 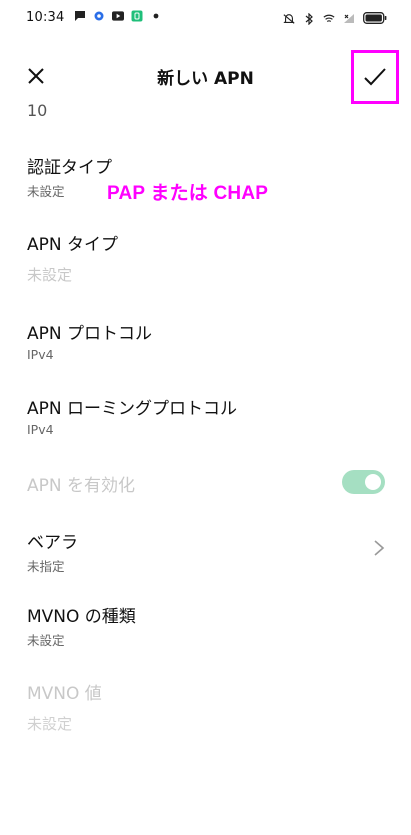 What do you see at coordinates (309, 18) in the screenshot?
I see `bluetooth-icon` at bounding box center [309, 18].